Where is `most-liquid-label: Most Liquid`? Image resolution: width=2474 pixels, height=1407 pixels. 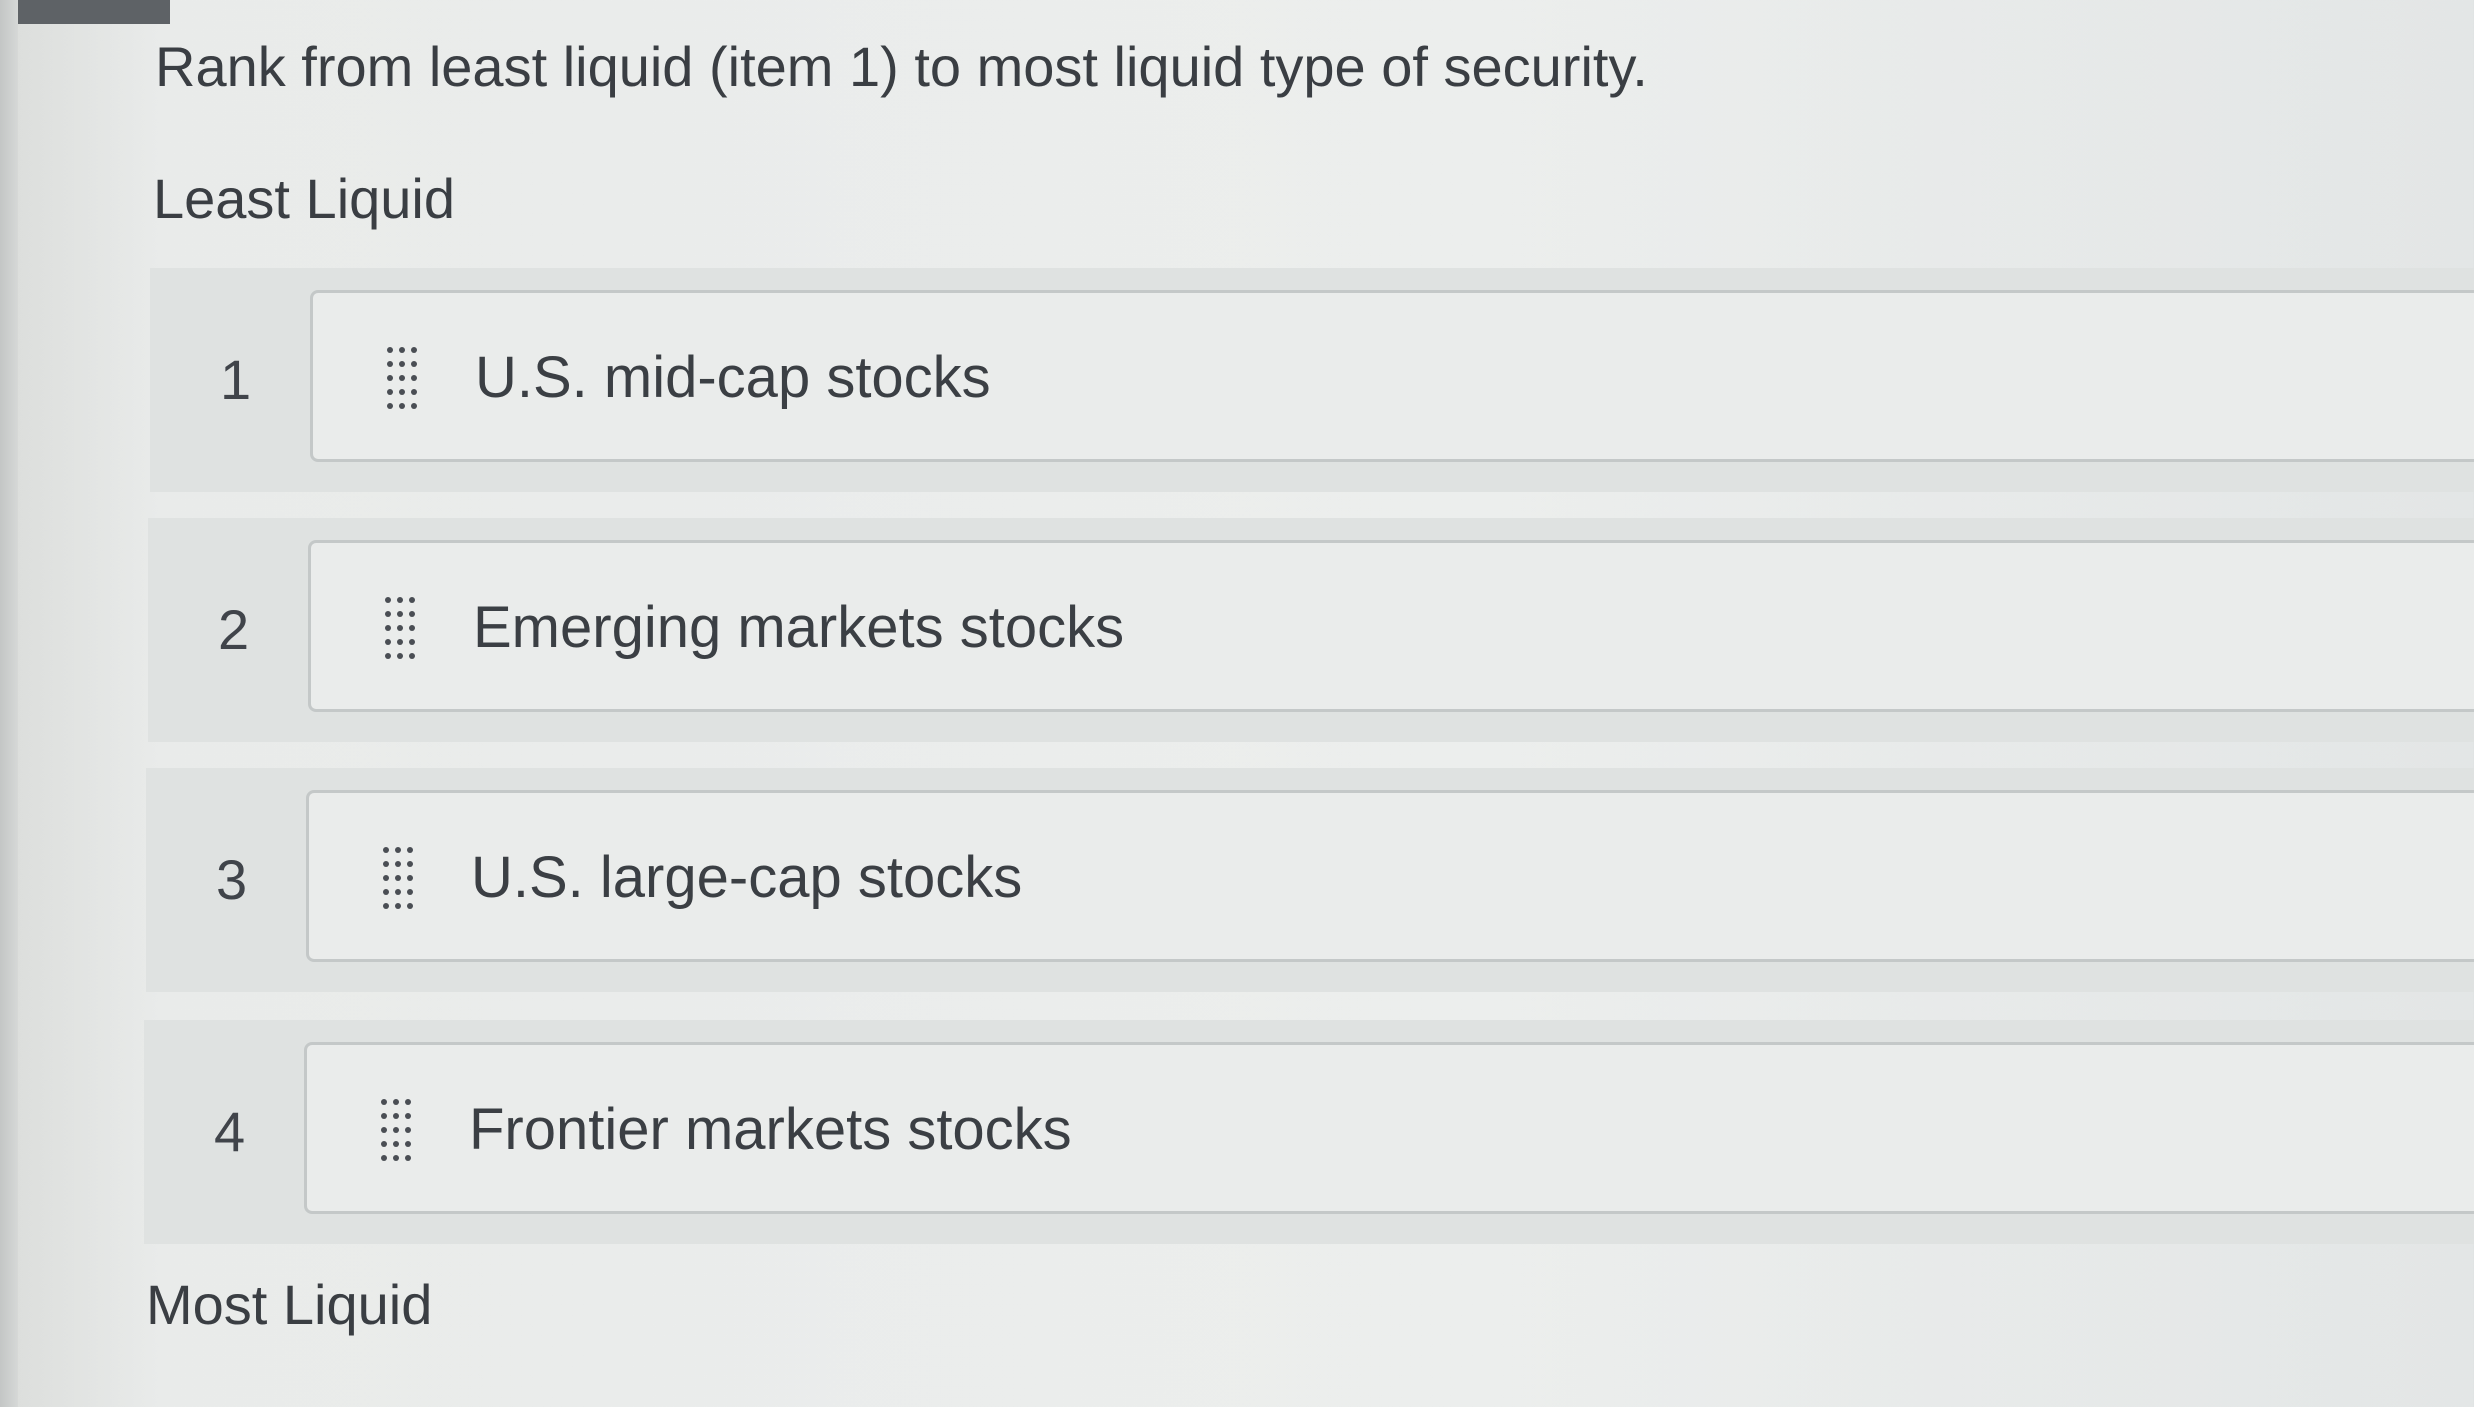
most-liquid-label: Most Liquid is located at coordinates (289, 1304).